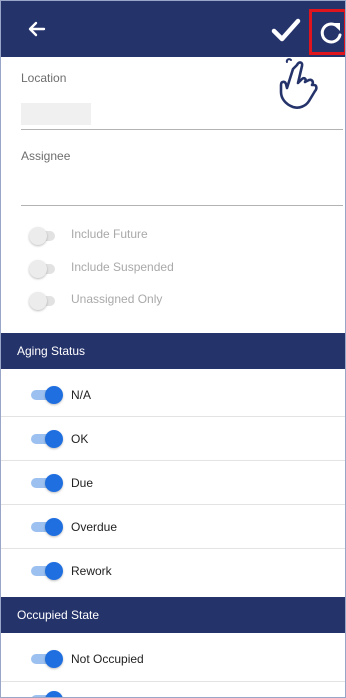 The height and width of the screenshot is (698, 346). I want to click on aging-due-label: Due, so click(82, 483).